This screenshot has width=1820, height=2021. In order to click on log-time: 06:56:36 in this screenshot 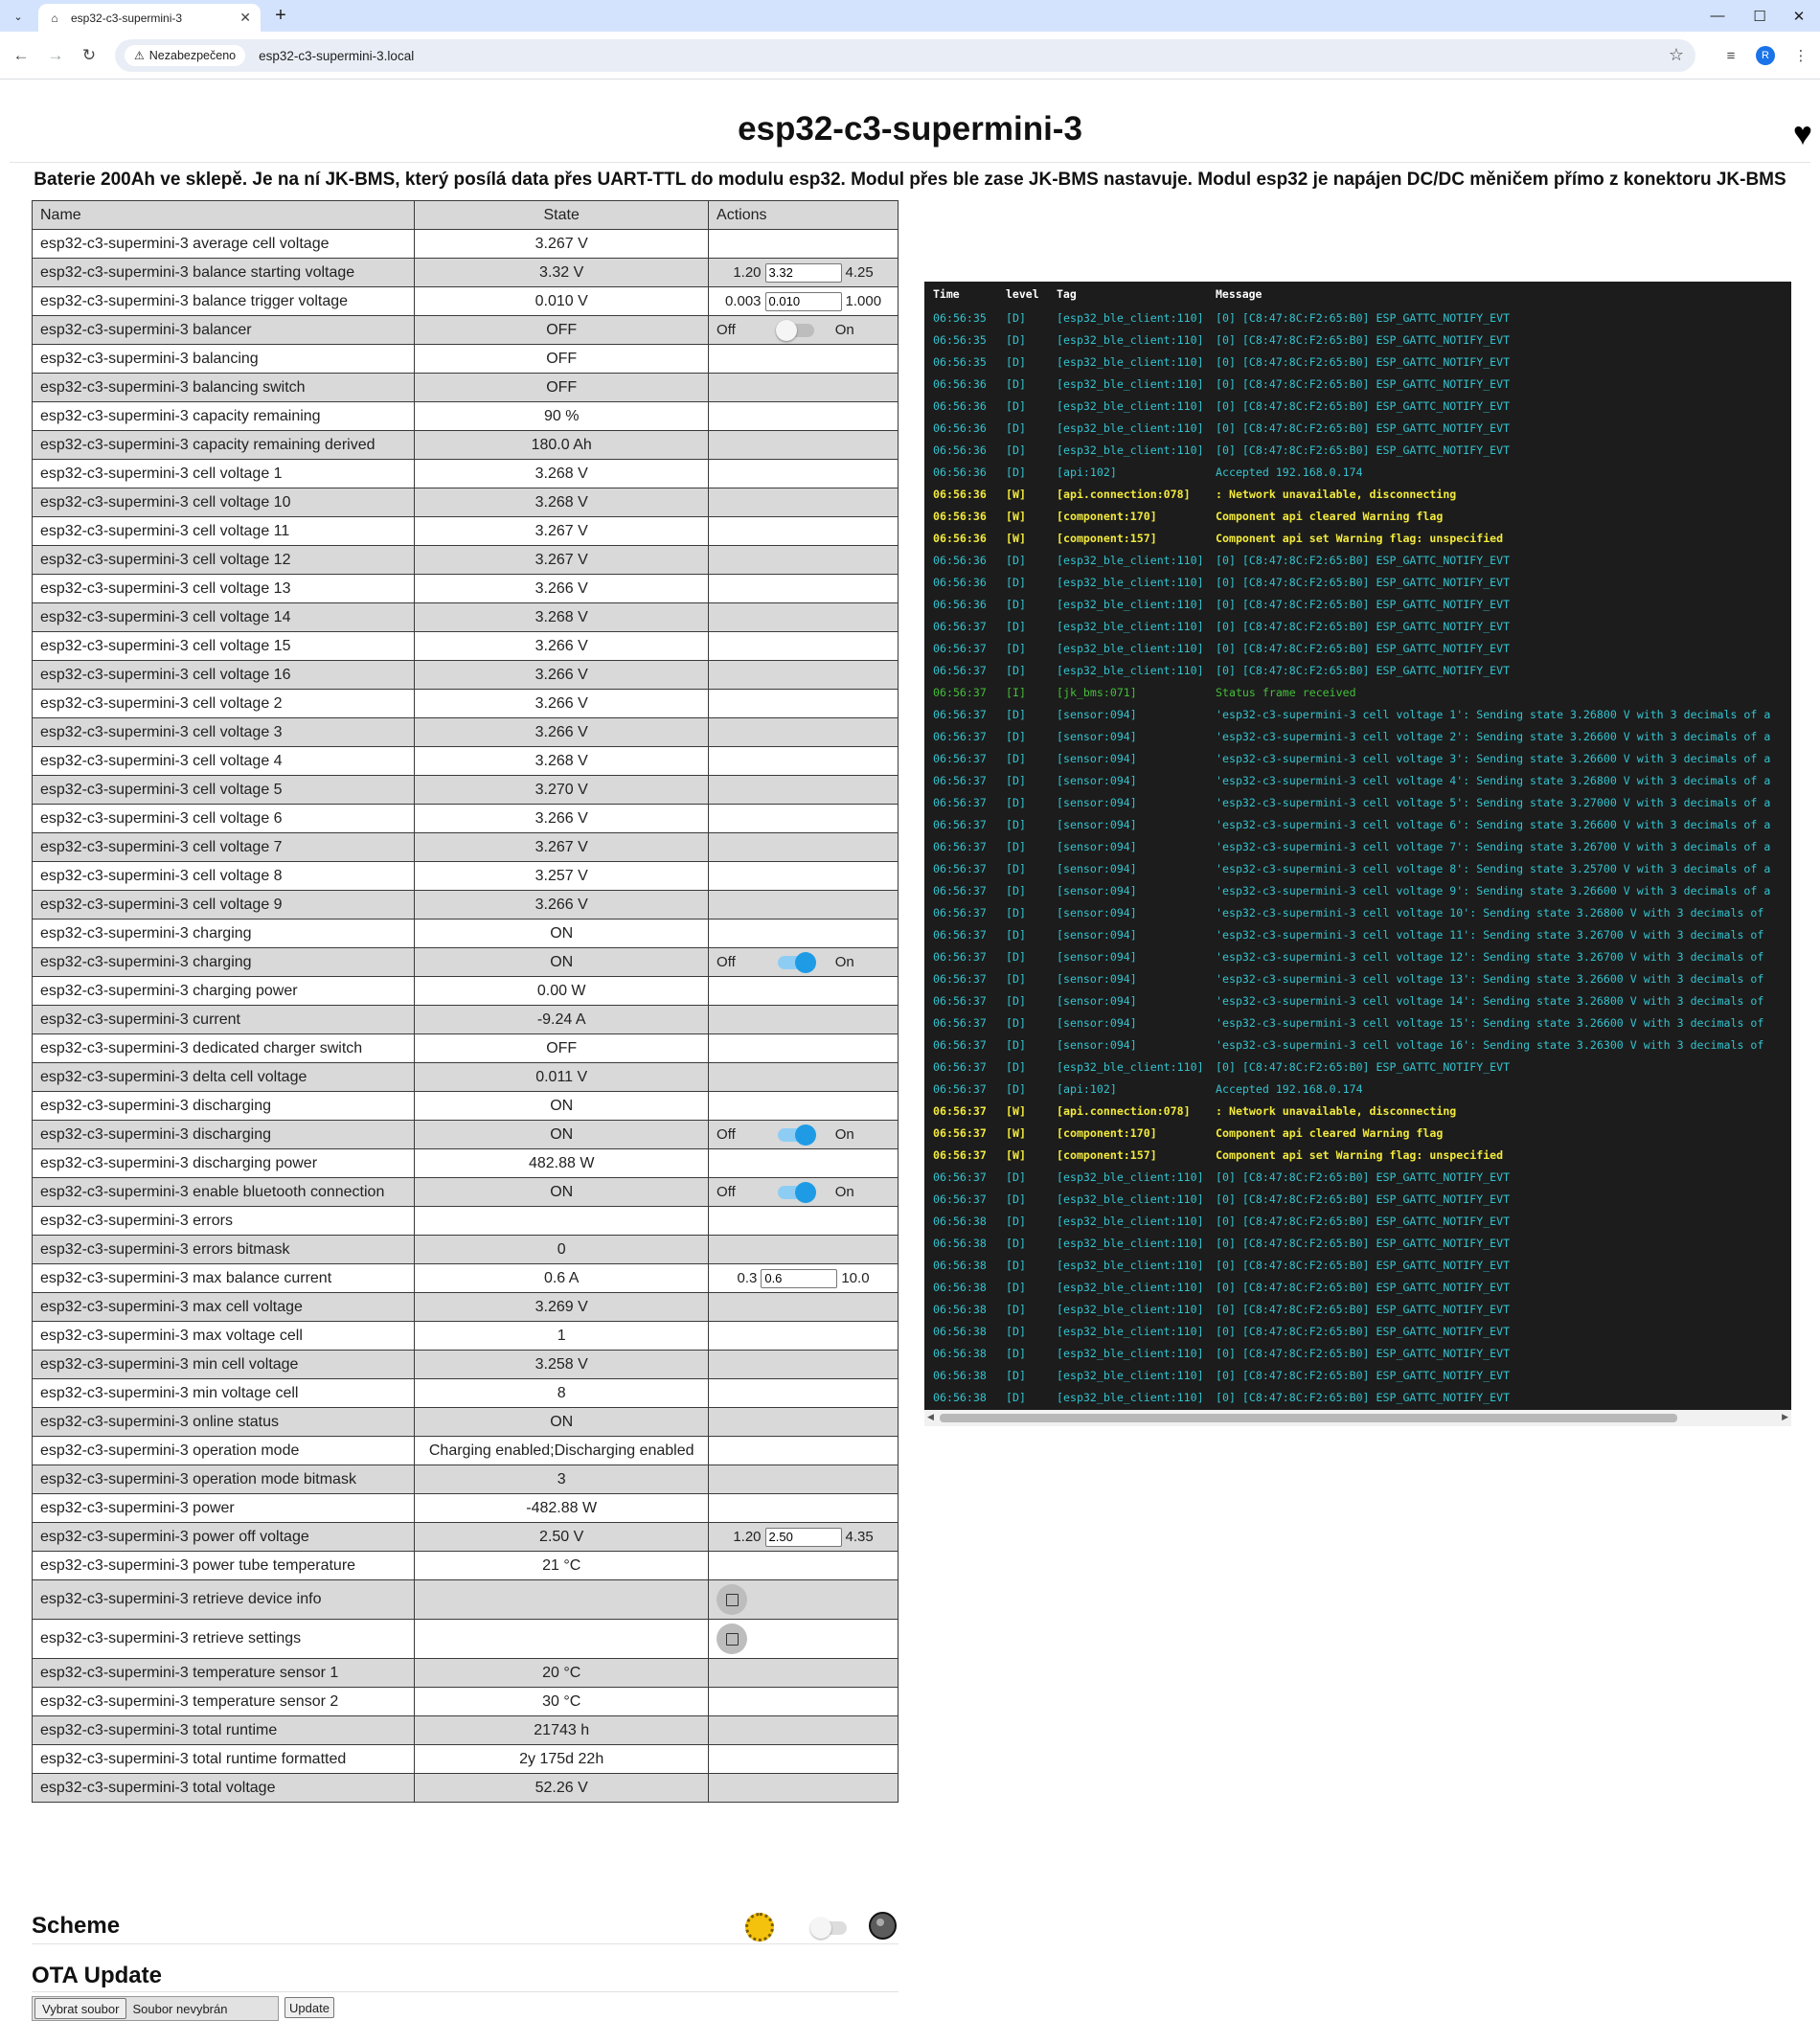, I will do `click(960, 472)`.